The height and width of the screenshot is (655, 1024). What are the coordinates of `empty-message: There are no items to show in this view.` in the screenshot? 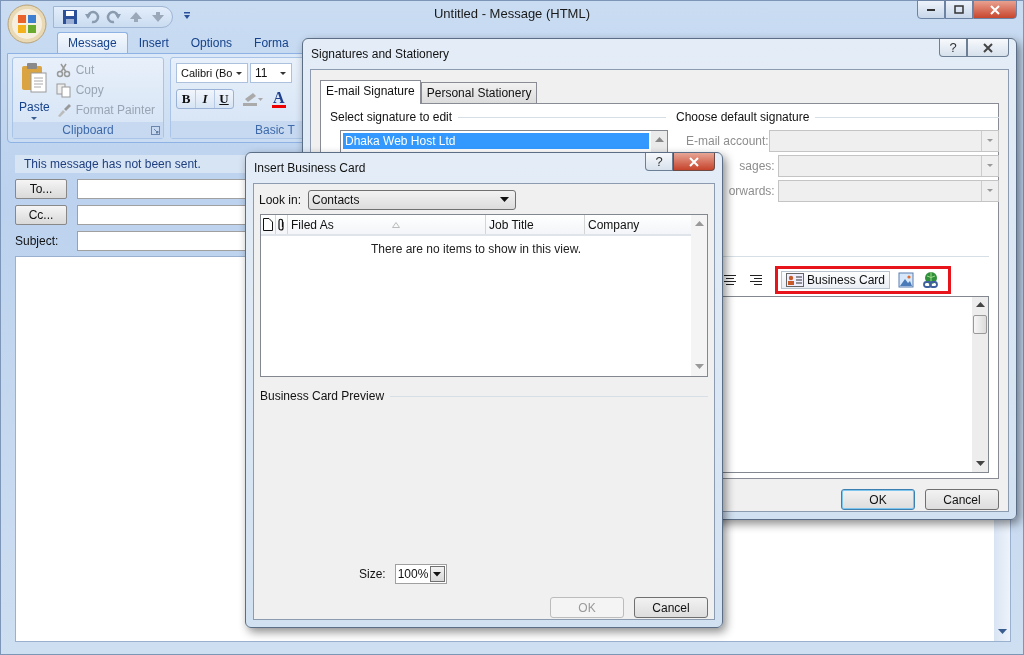 It's located at (476, 249).